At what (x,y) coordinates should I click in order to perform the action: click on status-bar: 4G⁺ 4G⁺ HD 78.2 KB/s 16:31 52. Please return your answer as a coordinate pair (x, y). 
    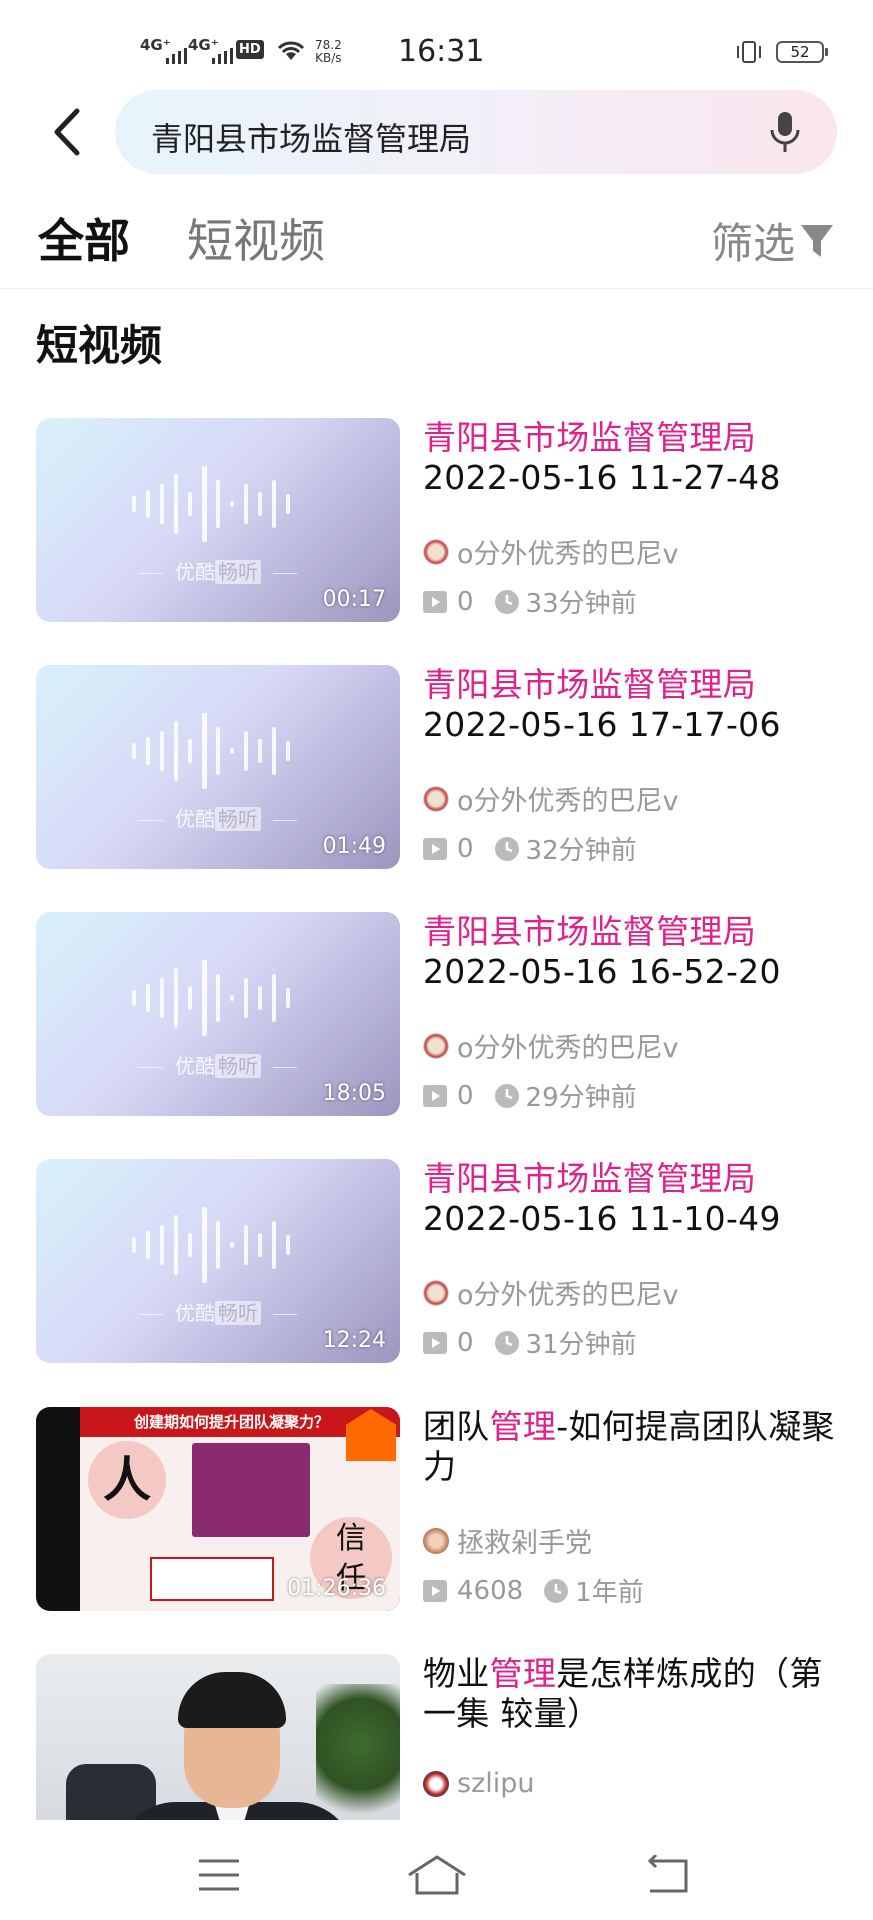
    Looking at the image, I should click on (436, 45).